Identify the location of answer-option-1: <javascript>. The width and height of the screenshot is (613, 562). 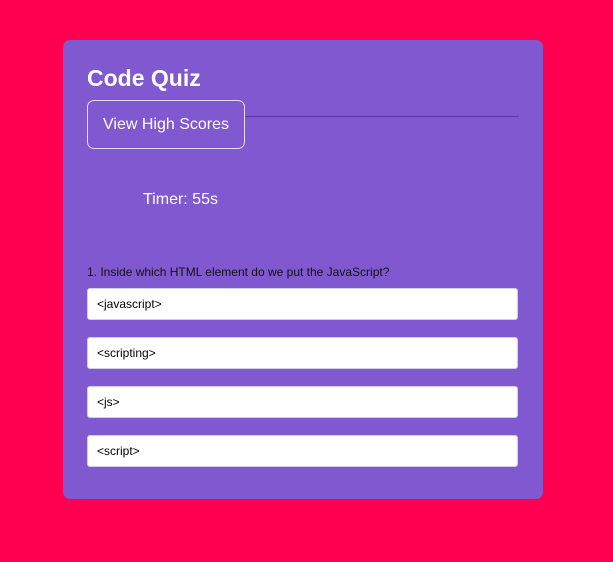
(302, 304).